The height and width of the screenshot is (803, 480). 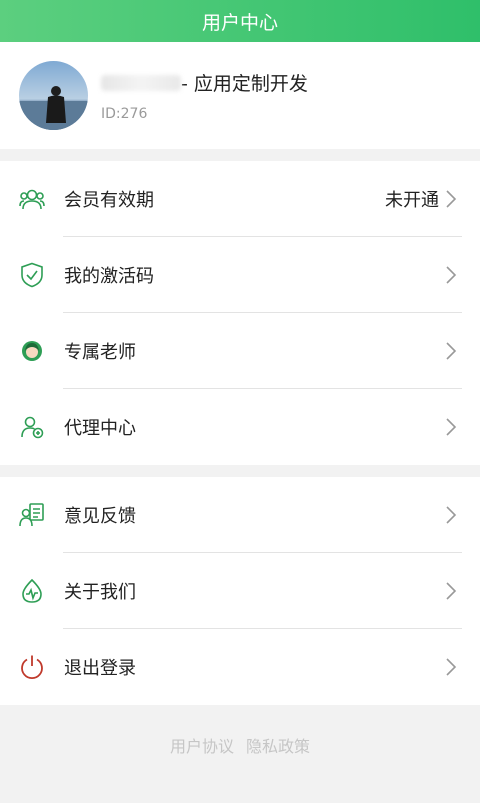 I want to click on menu-item-membership: 会员有效期 未开通, so click(x=240, y=199).